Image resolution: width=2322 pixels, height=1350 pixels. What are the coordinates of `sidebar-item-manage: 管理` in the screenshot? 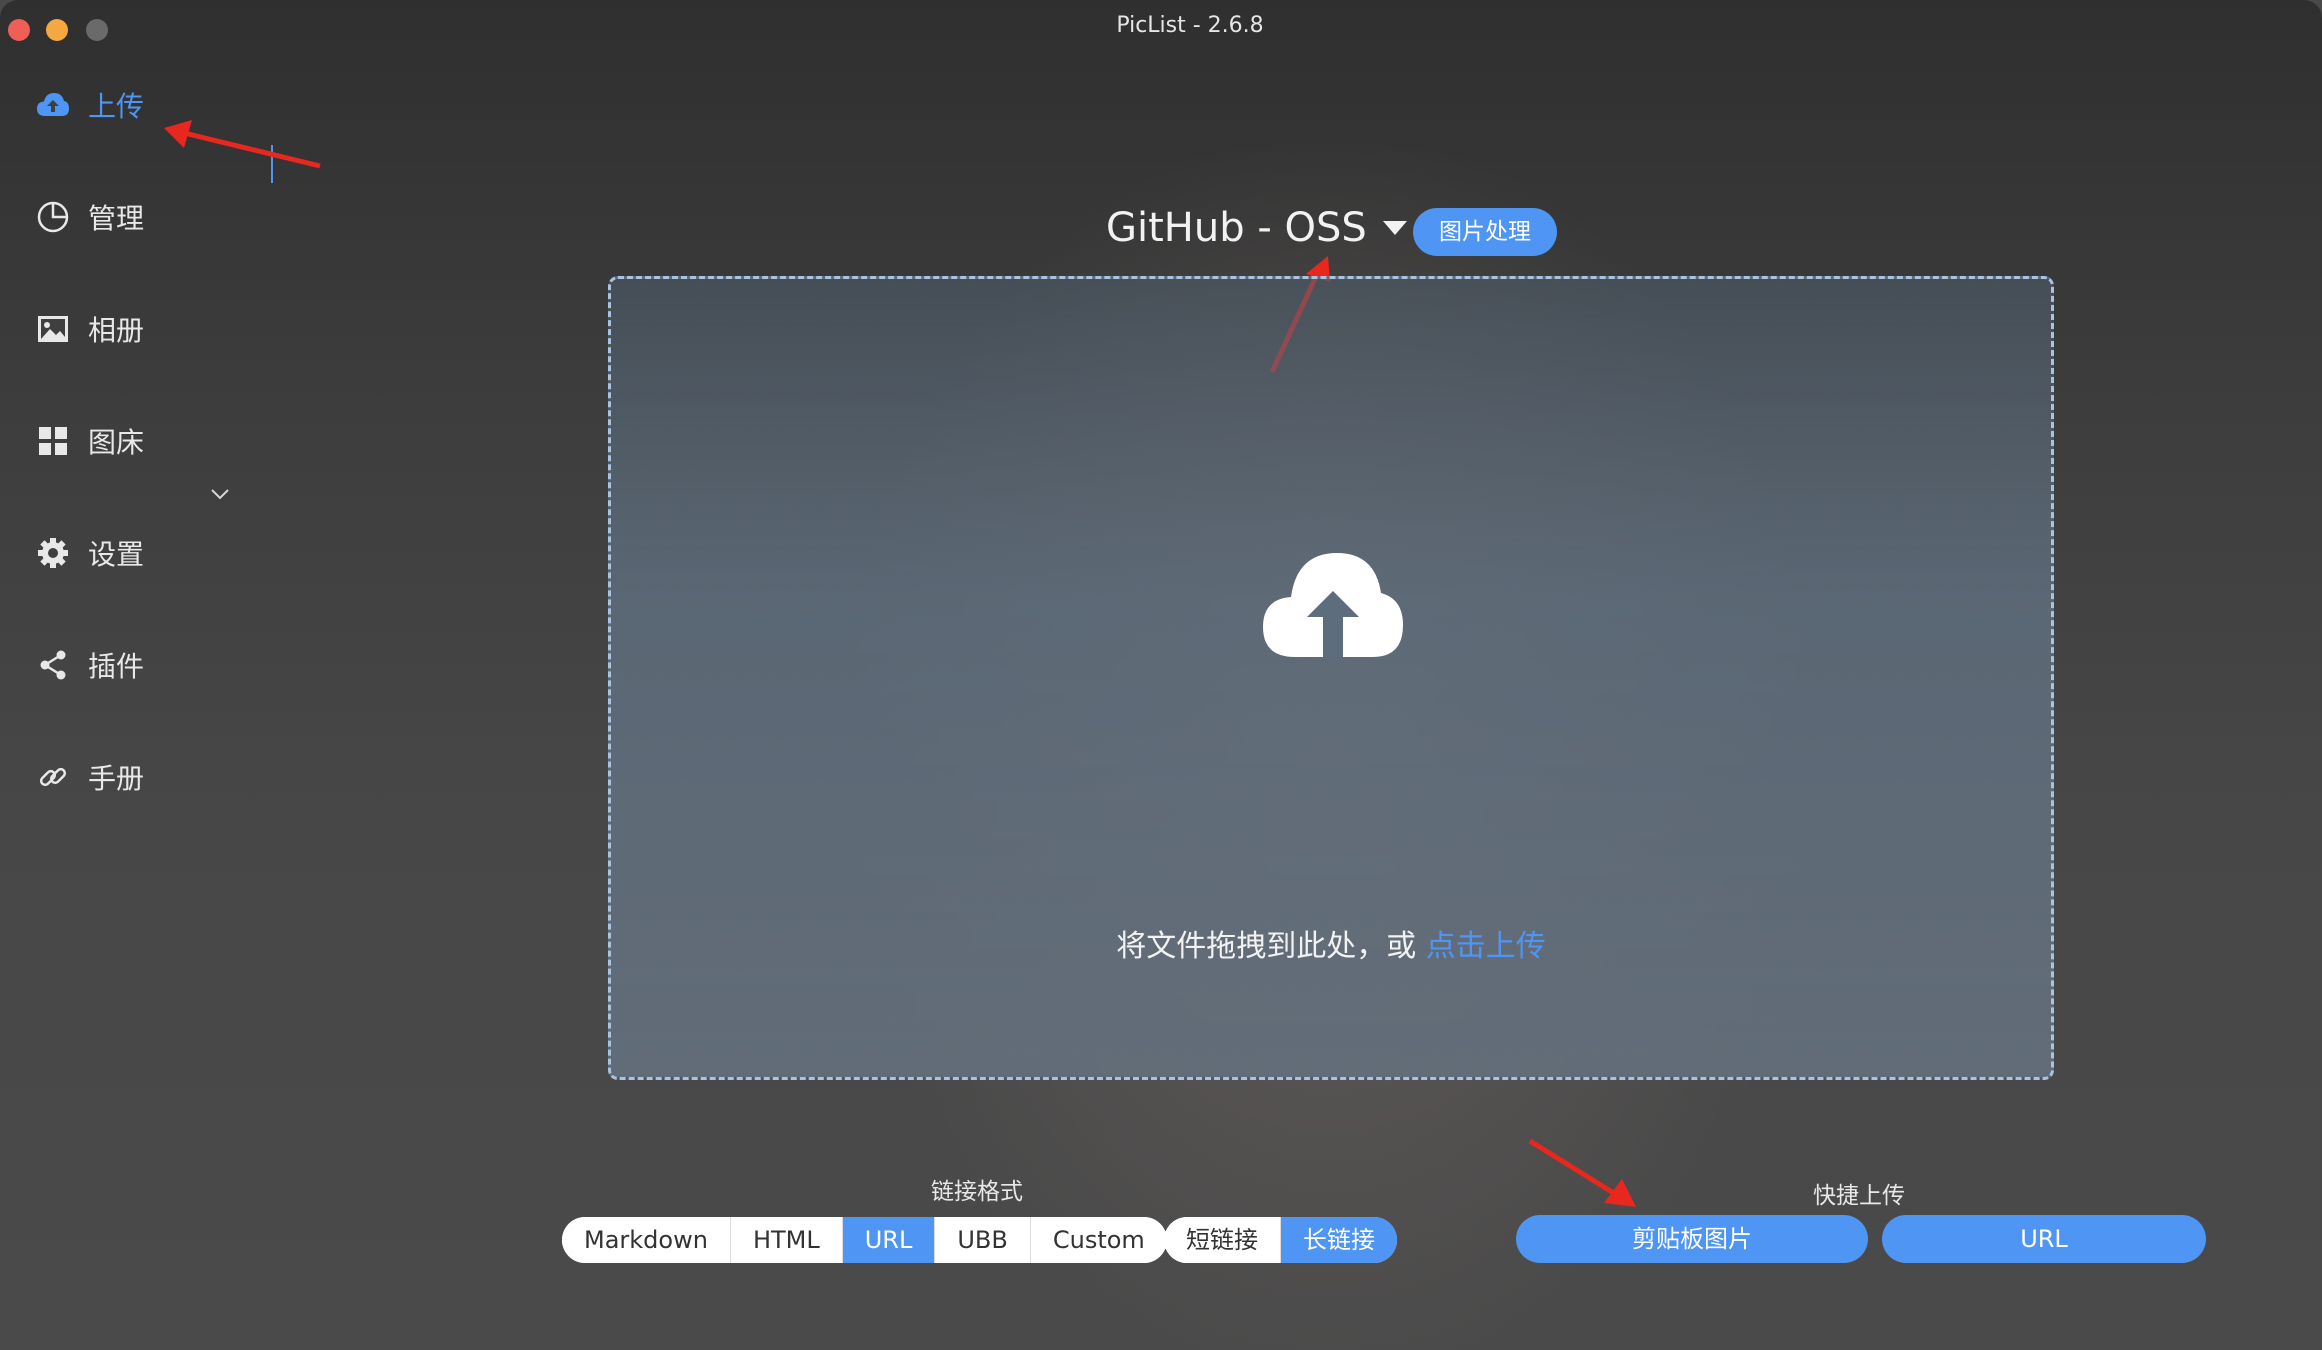 It's located at (90, 217).